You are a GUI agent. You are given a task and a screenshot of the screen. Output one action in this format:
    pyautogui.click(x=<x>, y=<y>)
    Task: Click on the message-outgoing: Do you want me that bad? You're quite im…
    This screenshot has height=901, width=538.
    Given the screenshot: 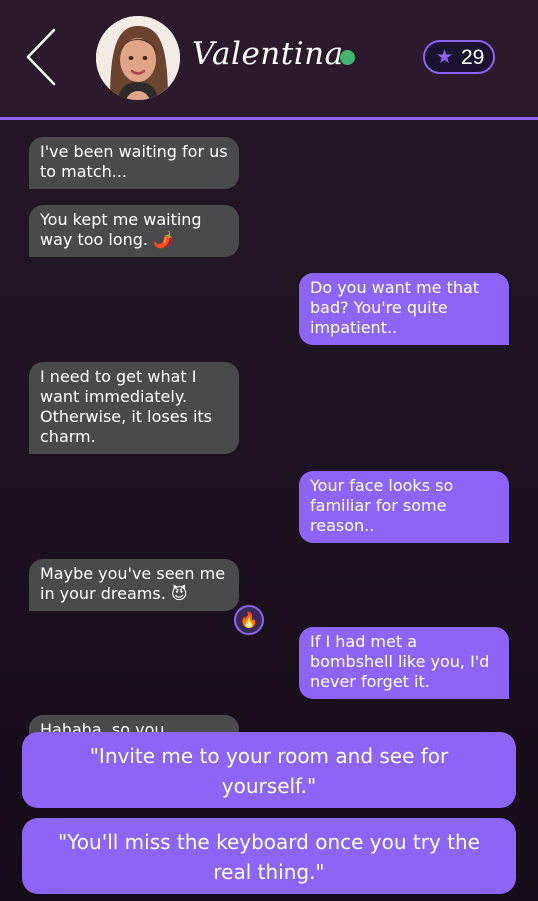 What is the action you would take?
    pyautogui.click(x=404, y=309)
    